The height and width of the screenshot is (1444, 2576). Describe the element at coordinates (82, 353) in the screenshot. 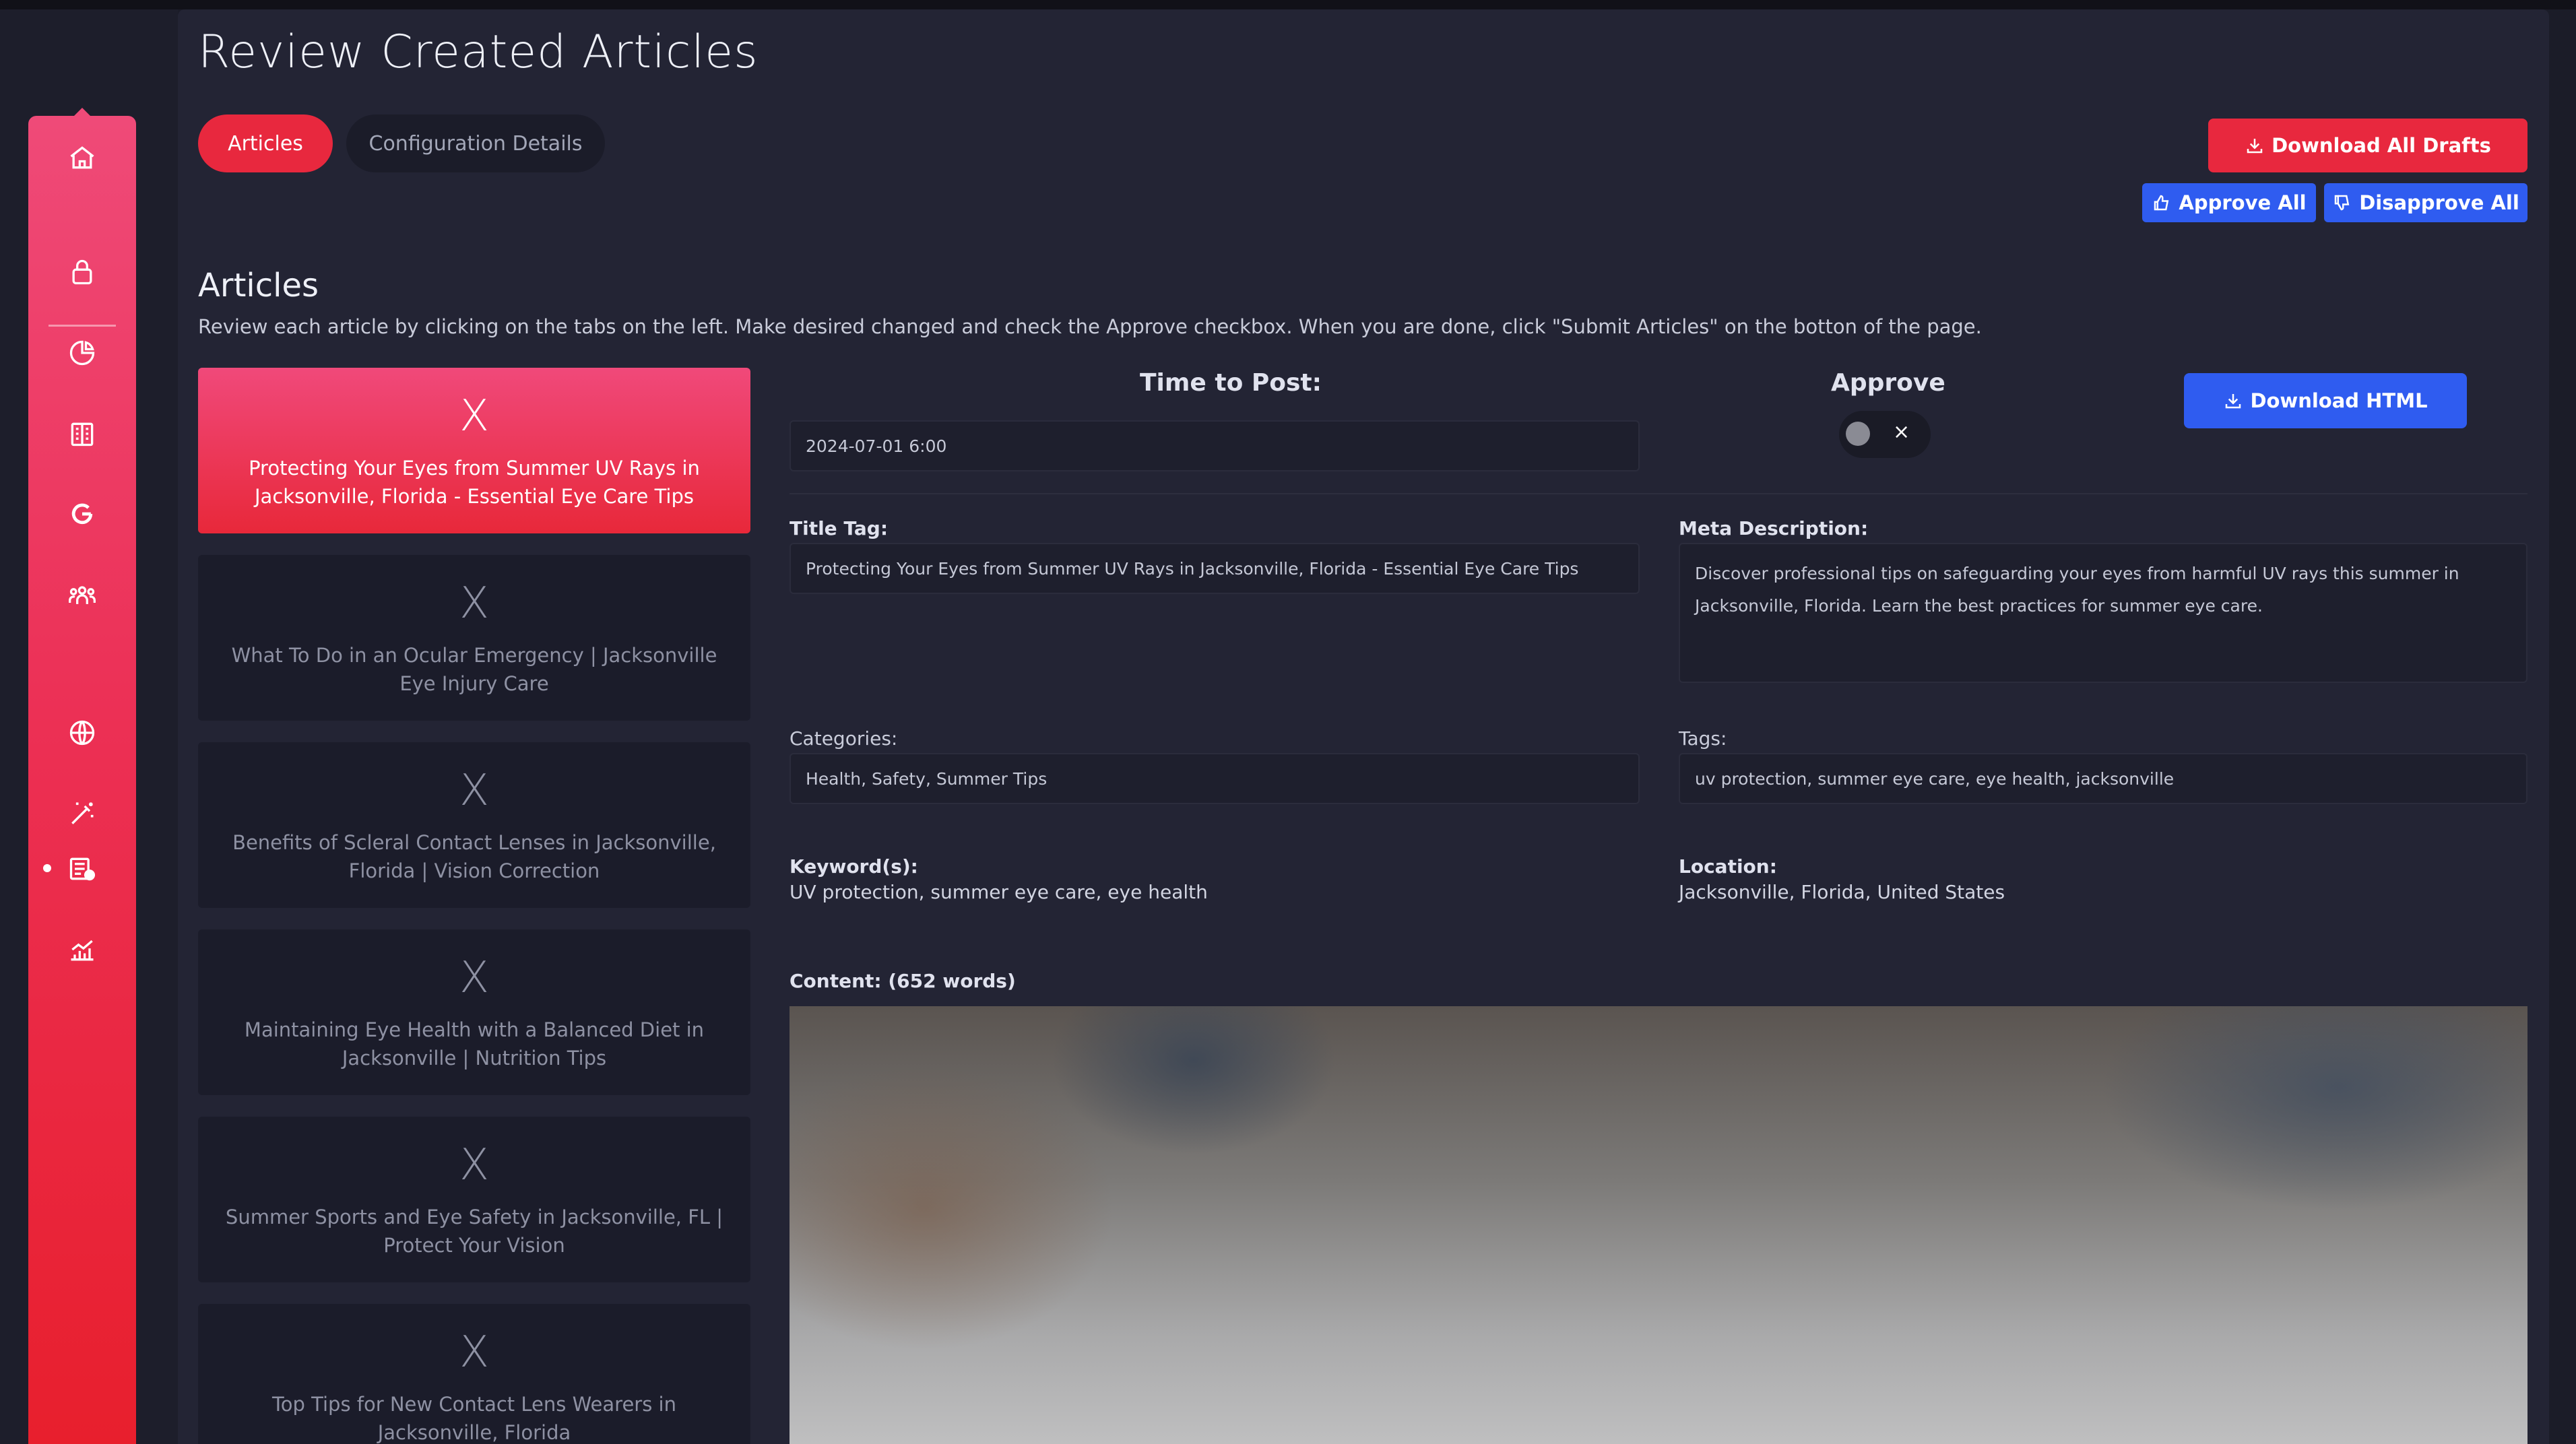

I see `pie-chart-icon` at that location.